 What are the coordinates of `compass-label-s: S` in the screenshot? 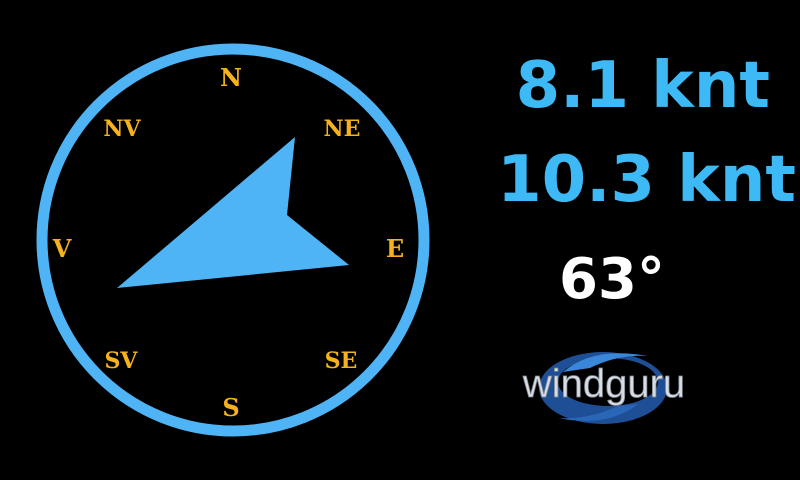 It's located at (230, 407).